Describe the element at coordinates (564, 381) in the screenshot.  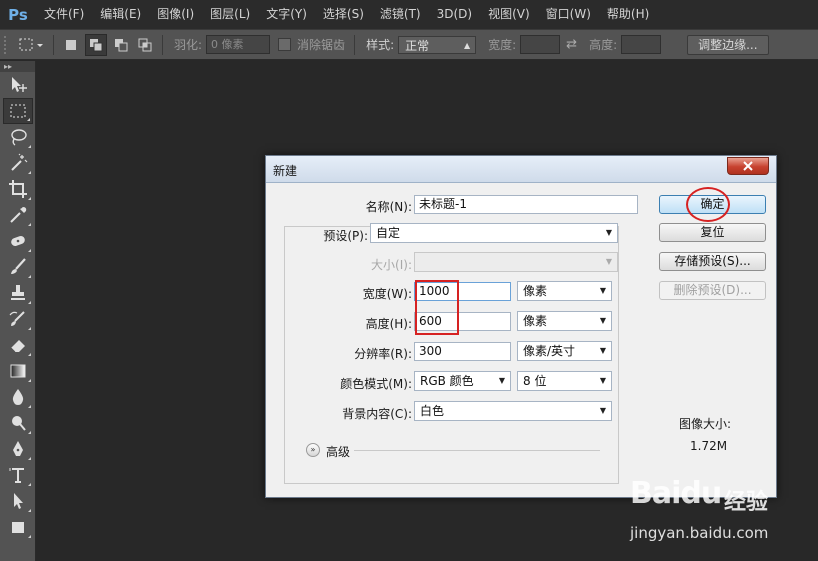
I see `bit-depth-select: 8 位 ▼` at that location.